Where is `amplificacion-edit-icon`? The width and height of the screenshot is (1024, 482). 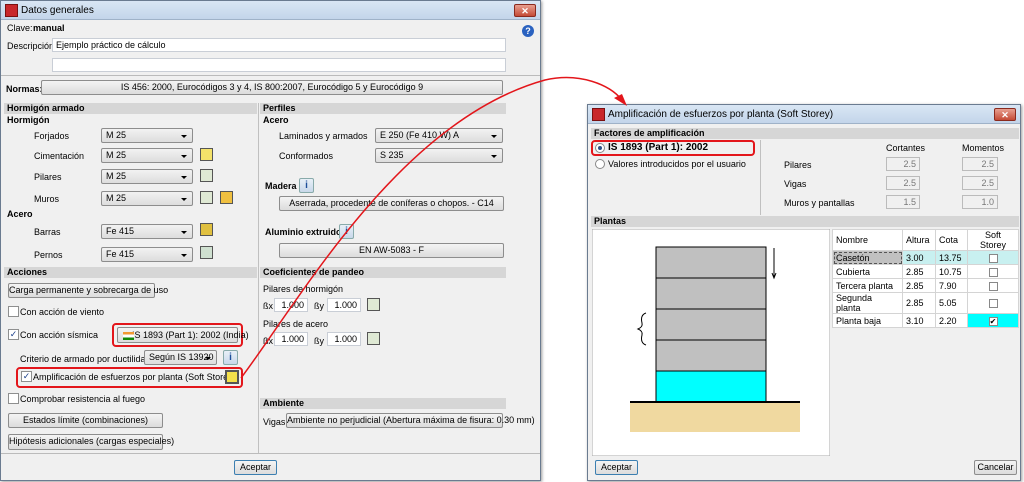
amplificacion-edit-icon is located at coordinates (232, 377).